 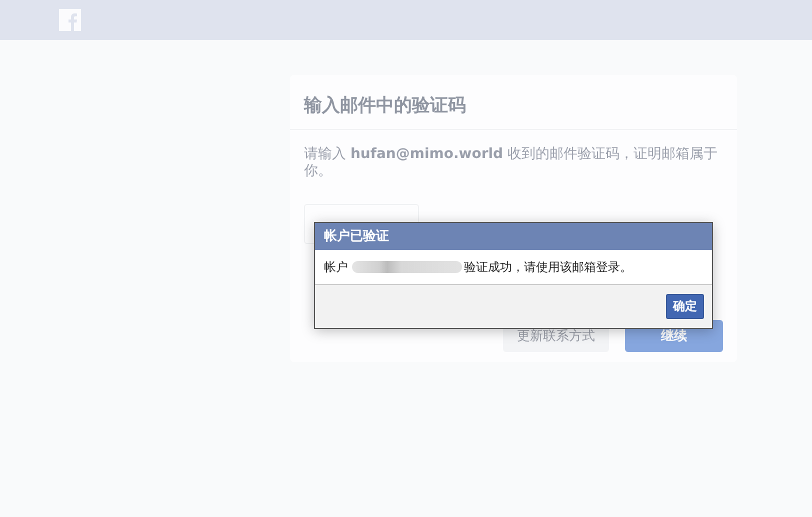 What do you see at coordinates (513, 236) in the screenshot?
I see `dialog-title: 帐户已验证` at bounding box center [513, 236].